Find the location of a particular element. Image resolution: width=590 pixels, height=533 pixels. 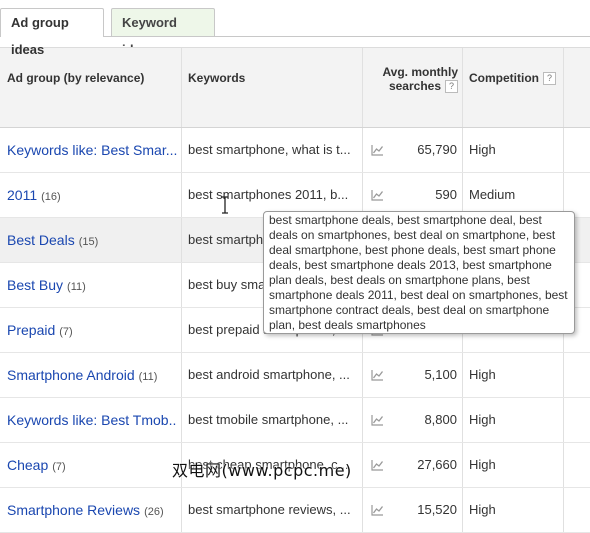

header-avg-label: Avg. monthly searches? is located at coordinates (420, 79).